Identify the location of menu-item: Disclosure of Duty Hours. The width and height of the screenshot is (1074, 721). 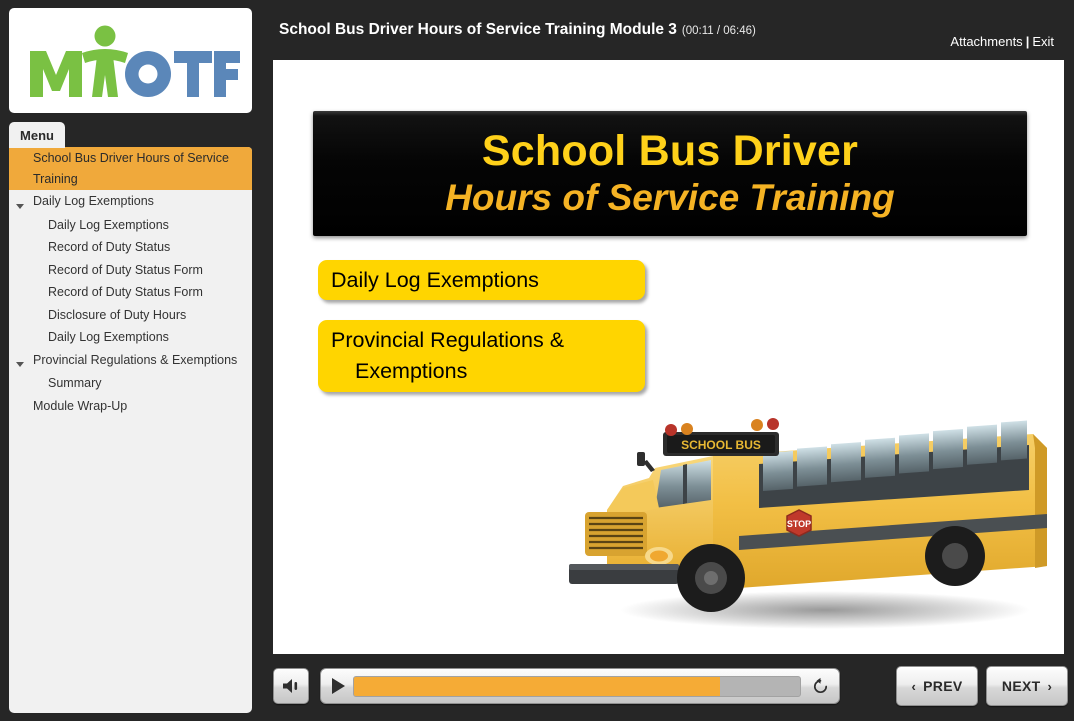
(130, 315).